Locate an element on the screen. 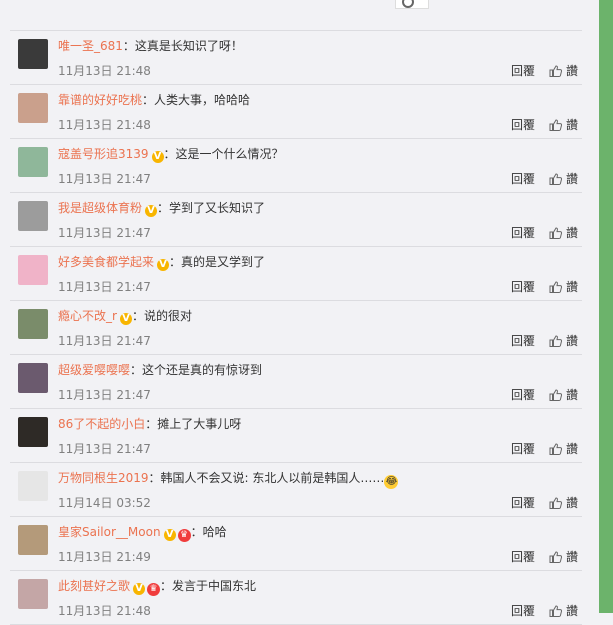  comment-content: 好多美食都学起来 V ：真的是又学到了 is located at coordinates (161, 263).